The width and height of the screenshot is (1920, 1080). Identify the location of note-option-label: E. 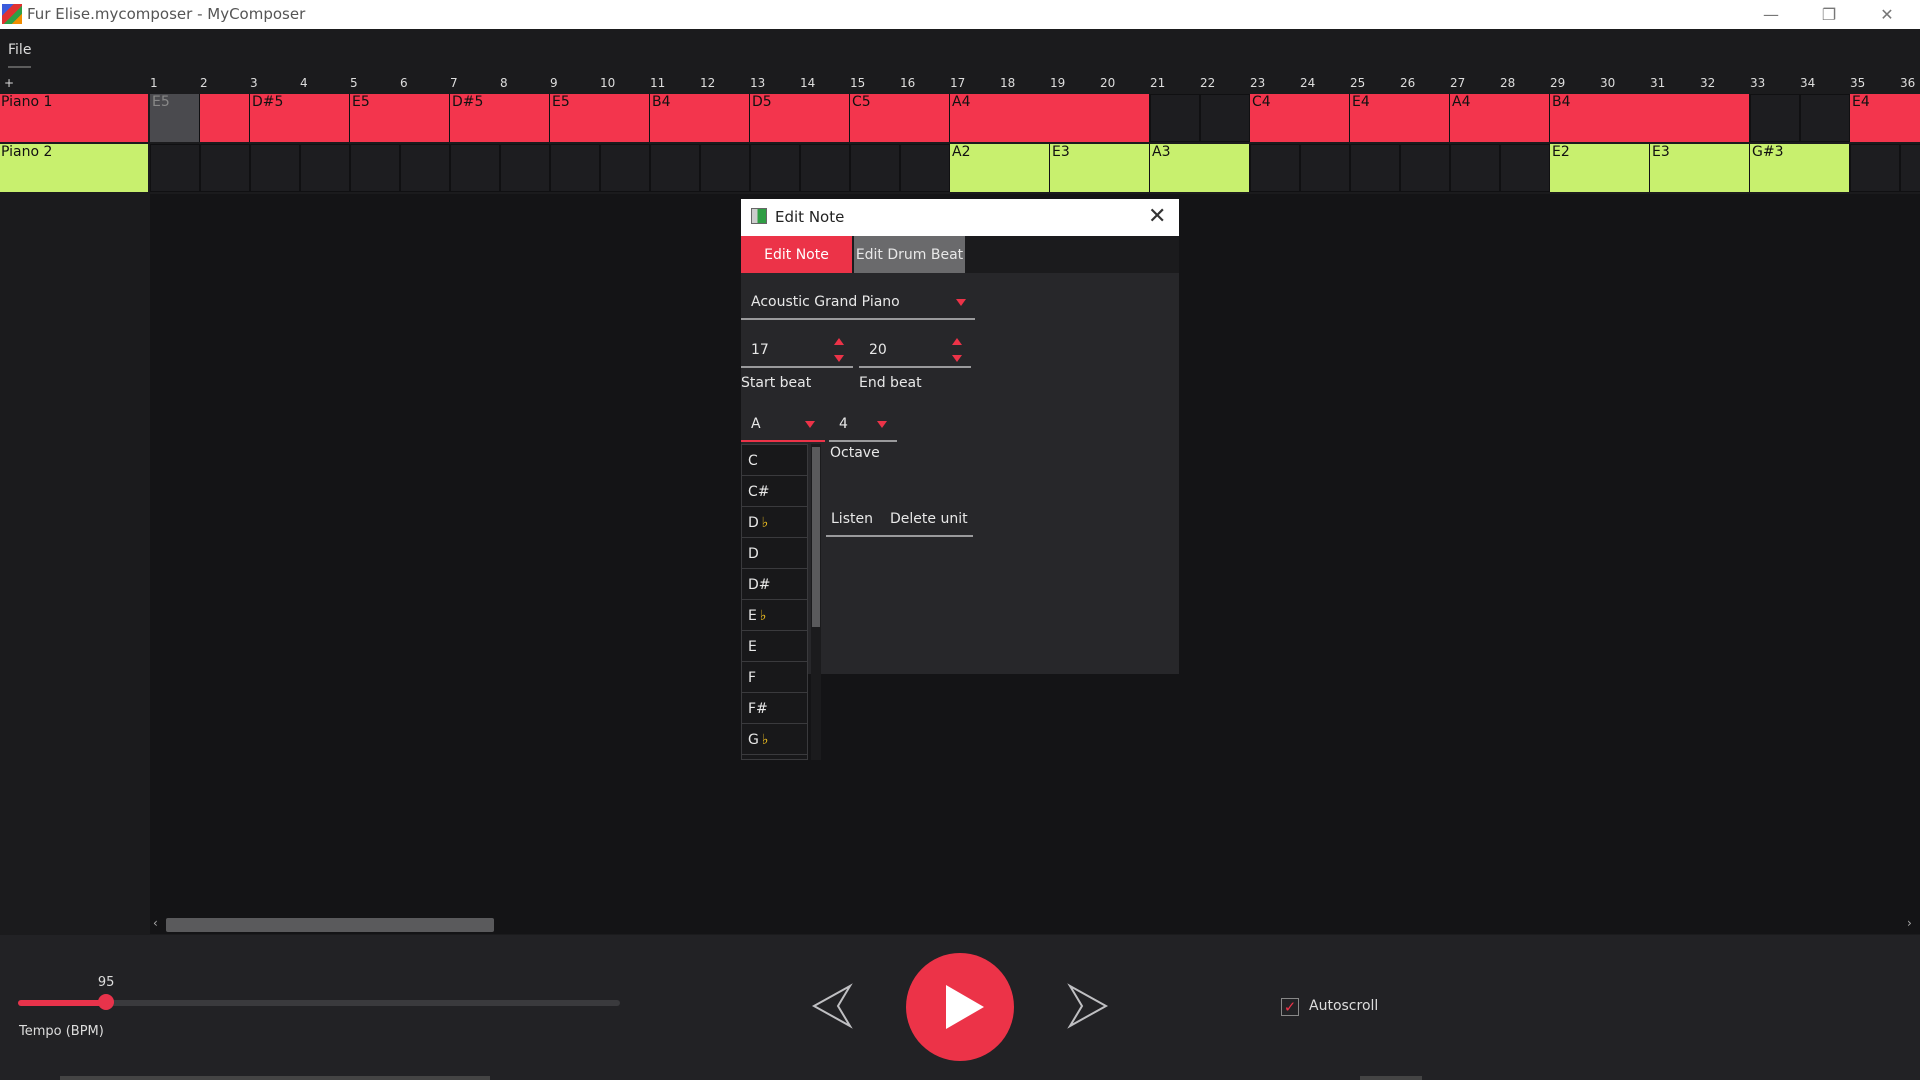
(752, 616).